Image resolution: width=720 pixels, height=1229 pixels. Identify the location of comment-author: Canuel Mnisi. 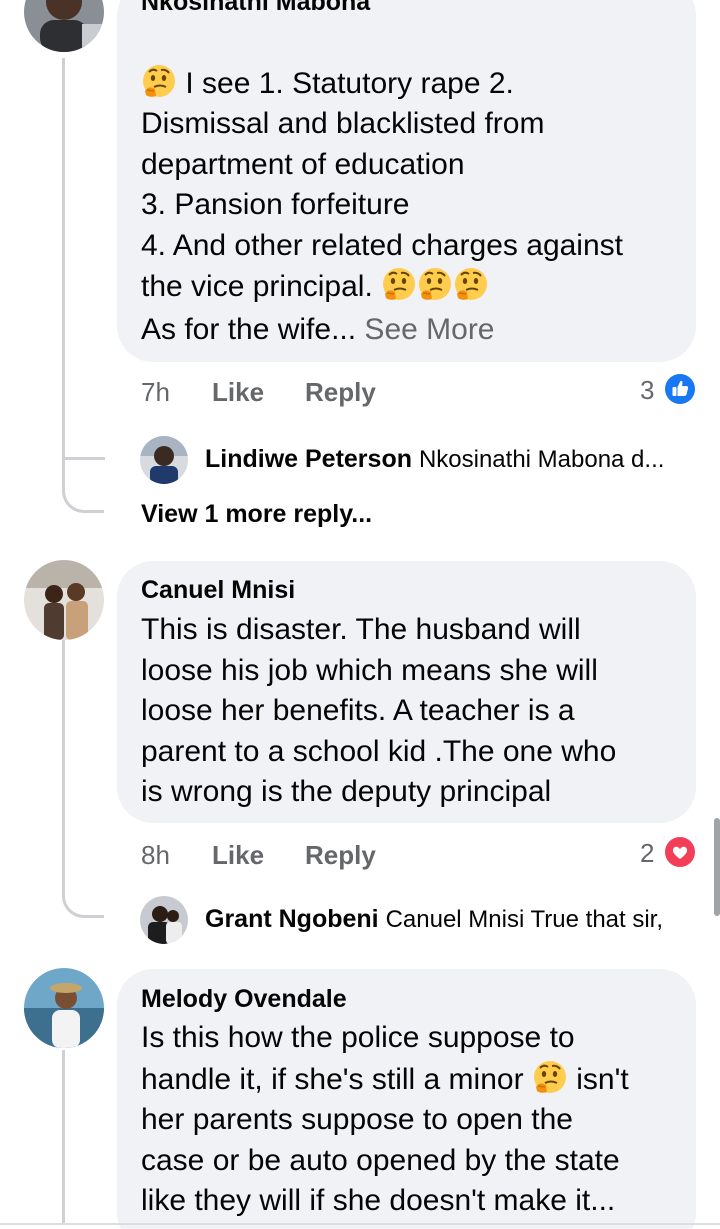
(218, 590).